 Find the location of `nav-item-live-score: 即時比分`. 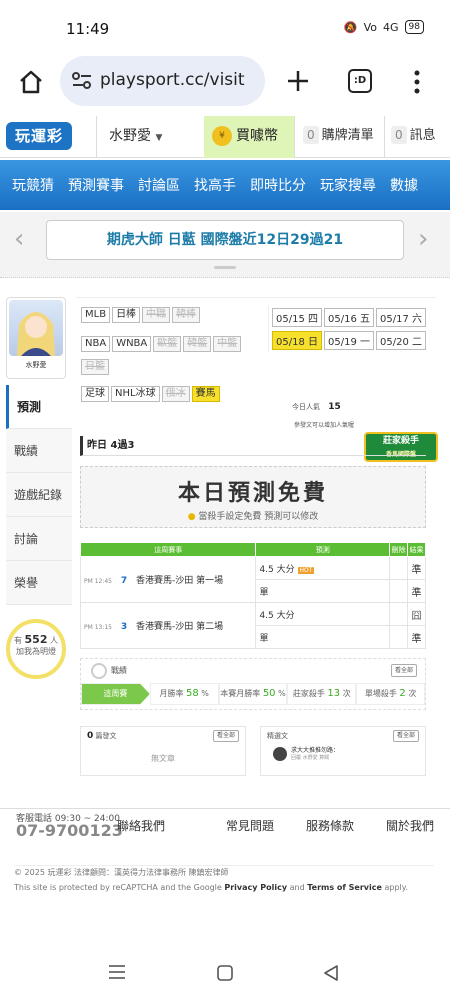

nav-item-live-score: 即時比分 is located at coordinates (278, 185).